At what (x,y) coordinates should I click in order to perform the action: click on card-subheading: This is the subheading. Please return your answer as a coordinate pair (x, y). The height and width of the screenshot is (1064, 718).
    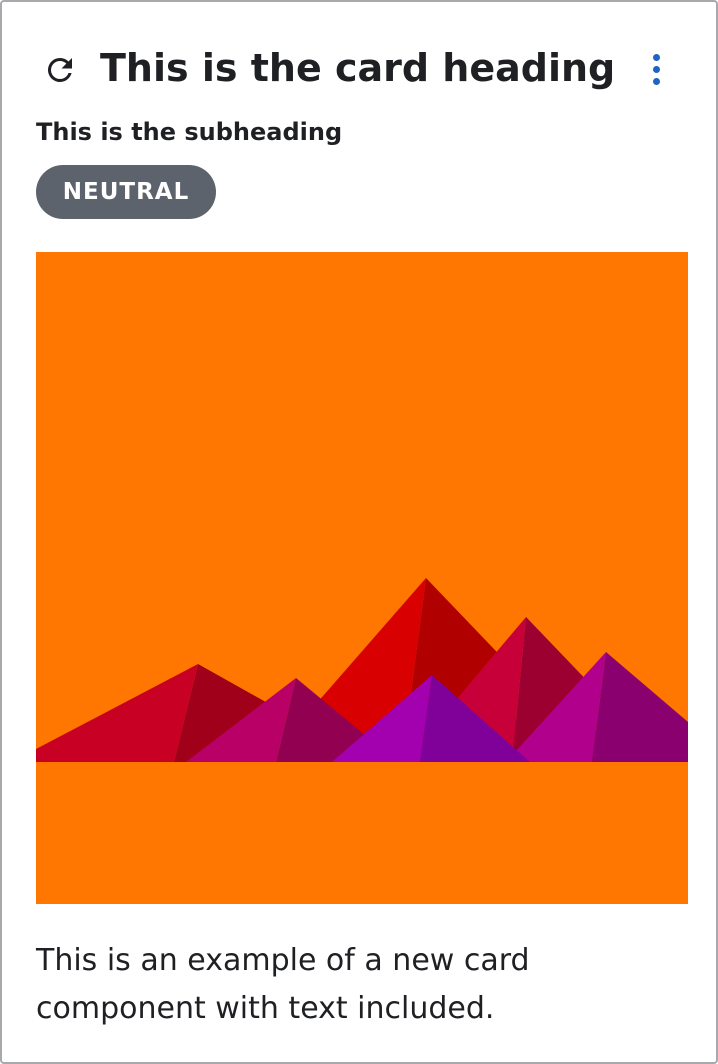
    Looking at the image, I should click on (189, 132).